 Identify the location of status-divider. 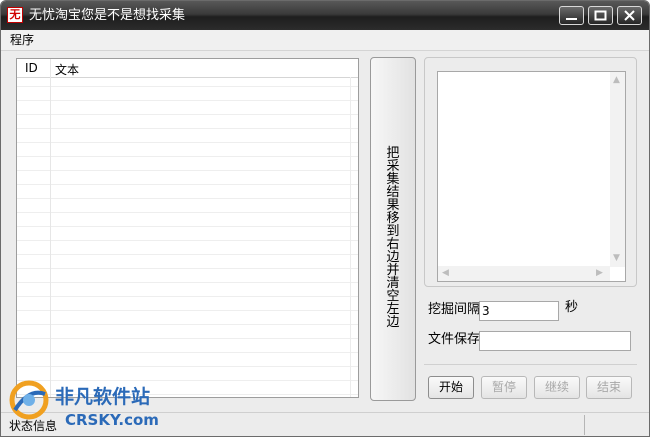
(584, 425).